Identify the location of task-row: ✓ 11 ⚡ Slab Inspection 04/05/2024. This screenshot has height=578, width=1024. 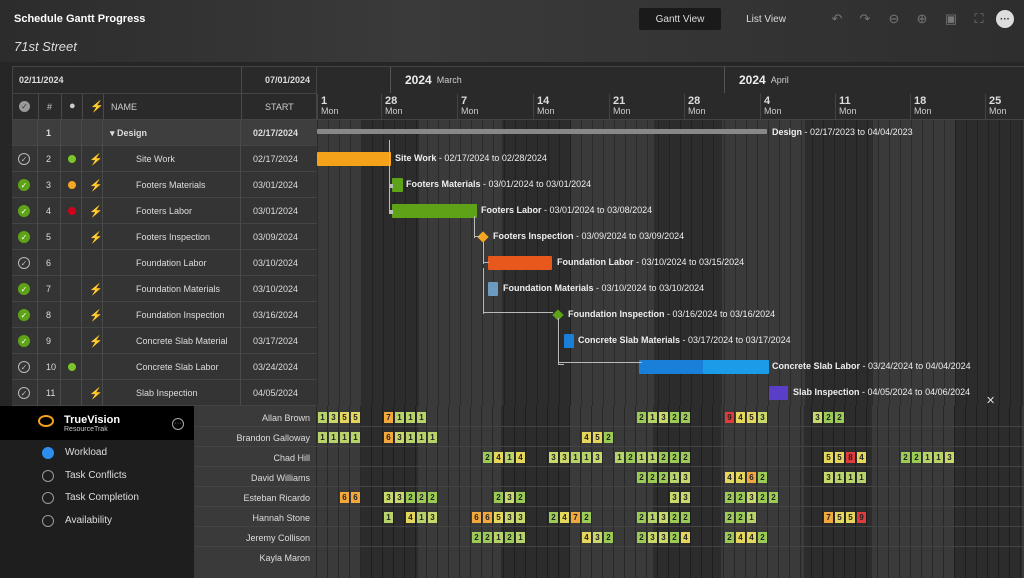
(164, 393).